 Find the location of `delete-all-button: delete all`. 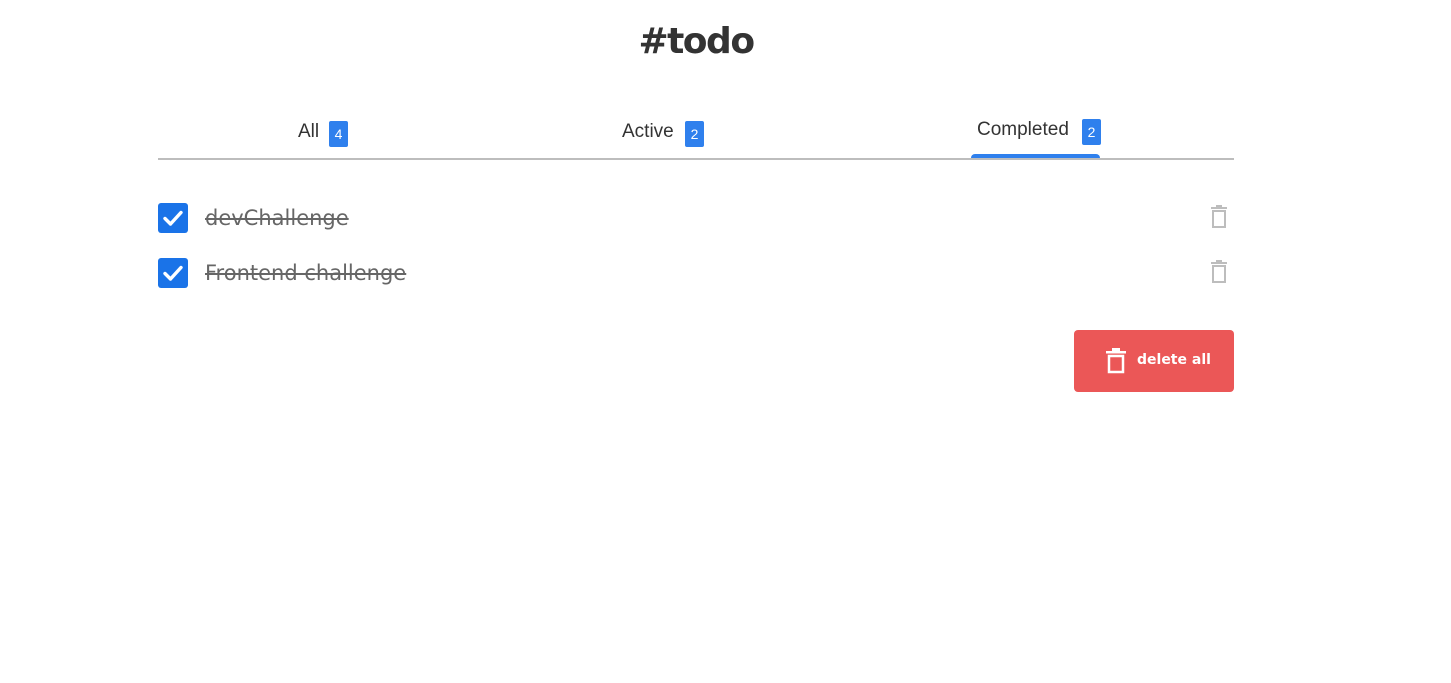

delete-all-button: delete all is located at coordinates (1154, 361).